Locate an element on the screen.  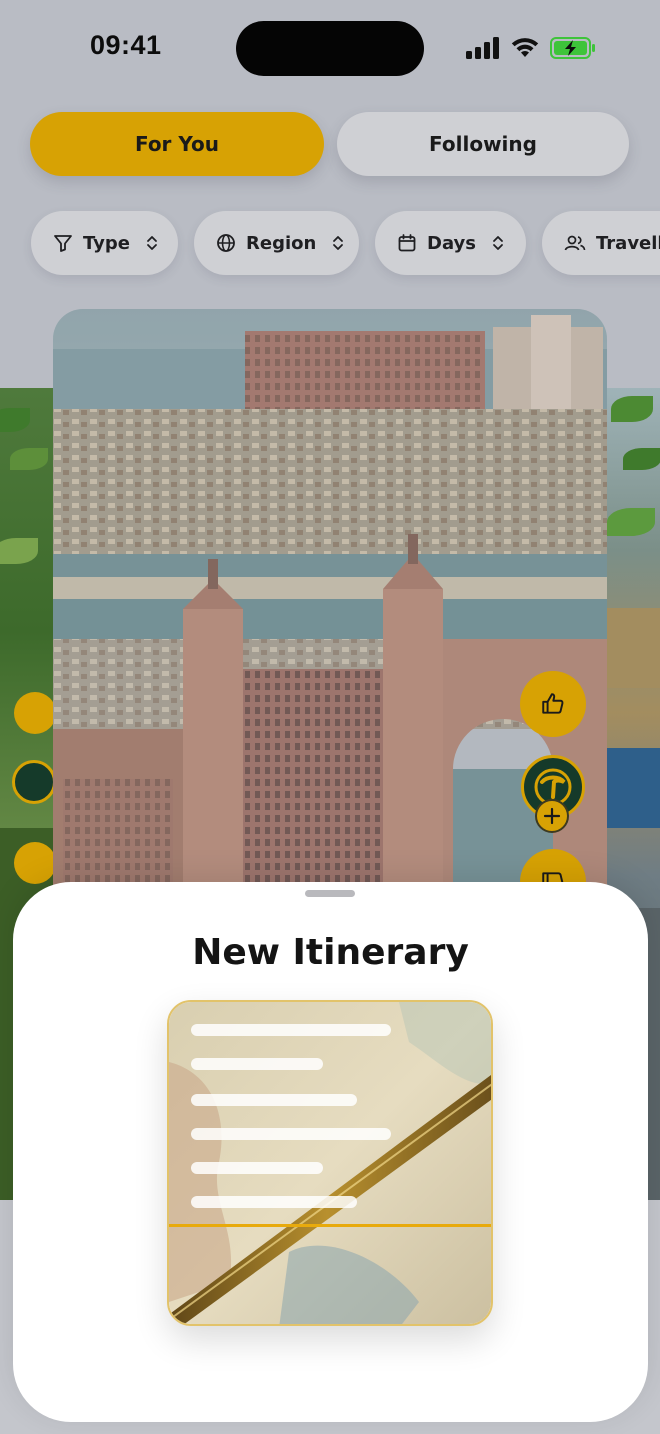
filter-icon is located at coordinates (63, 243).